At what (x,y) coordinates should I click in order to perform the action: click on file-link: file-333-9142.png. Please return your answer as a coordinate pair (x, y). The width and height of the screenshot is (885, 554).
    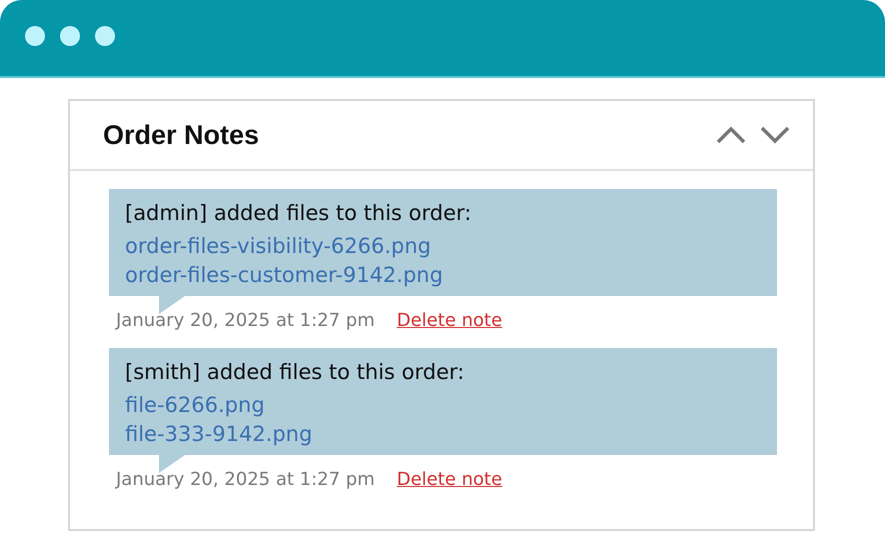
    Looking at the image, I should click on (218, 434).